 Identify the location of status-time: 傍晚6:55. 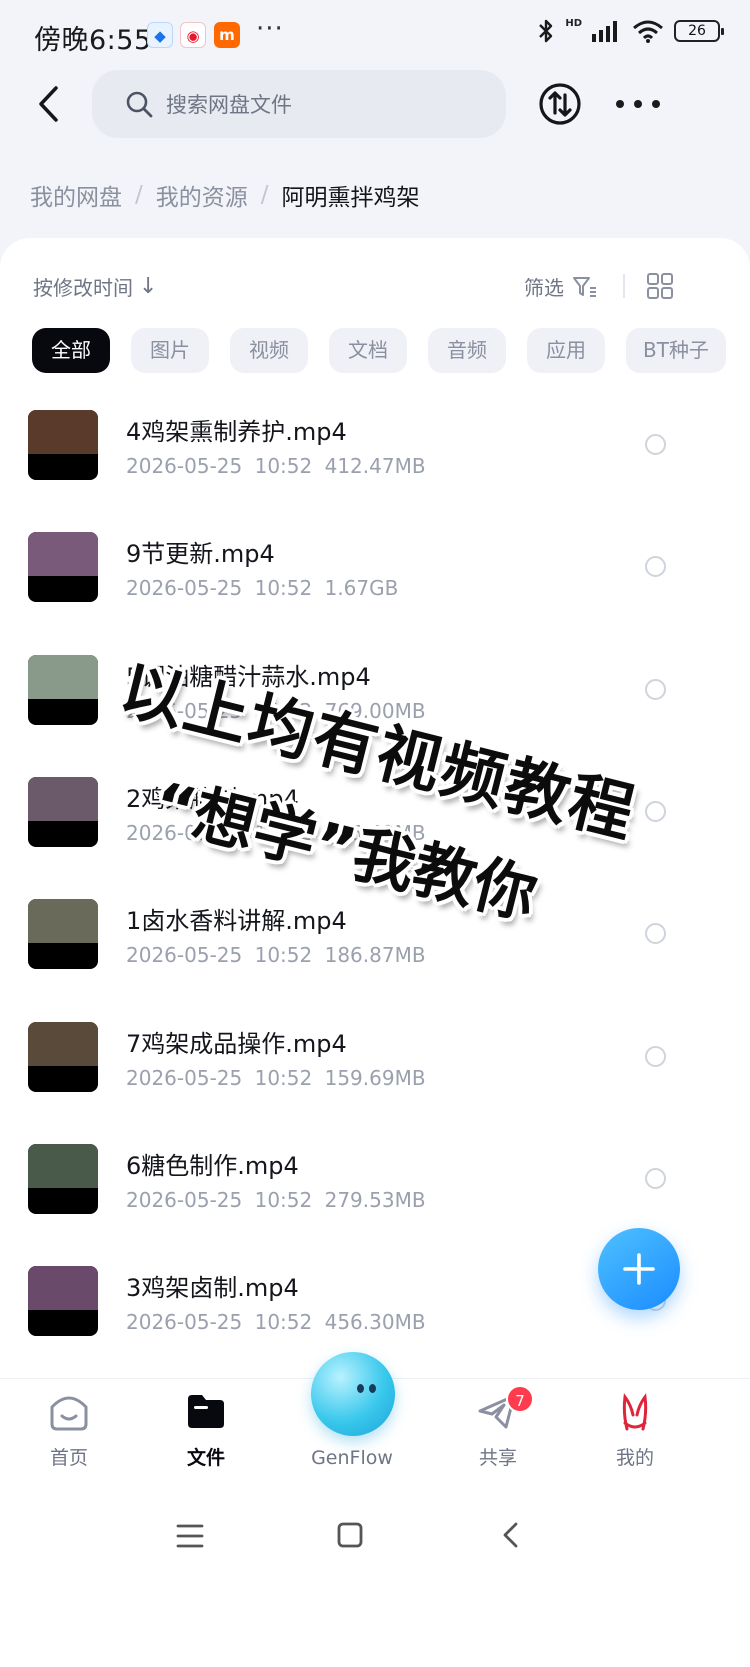
(93, 40).